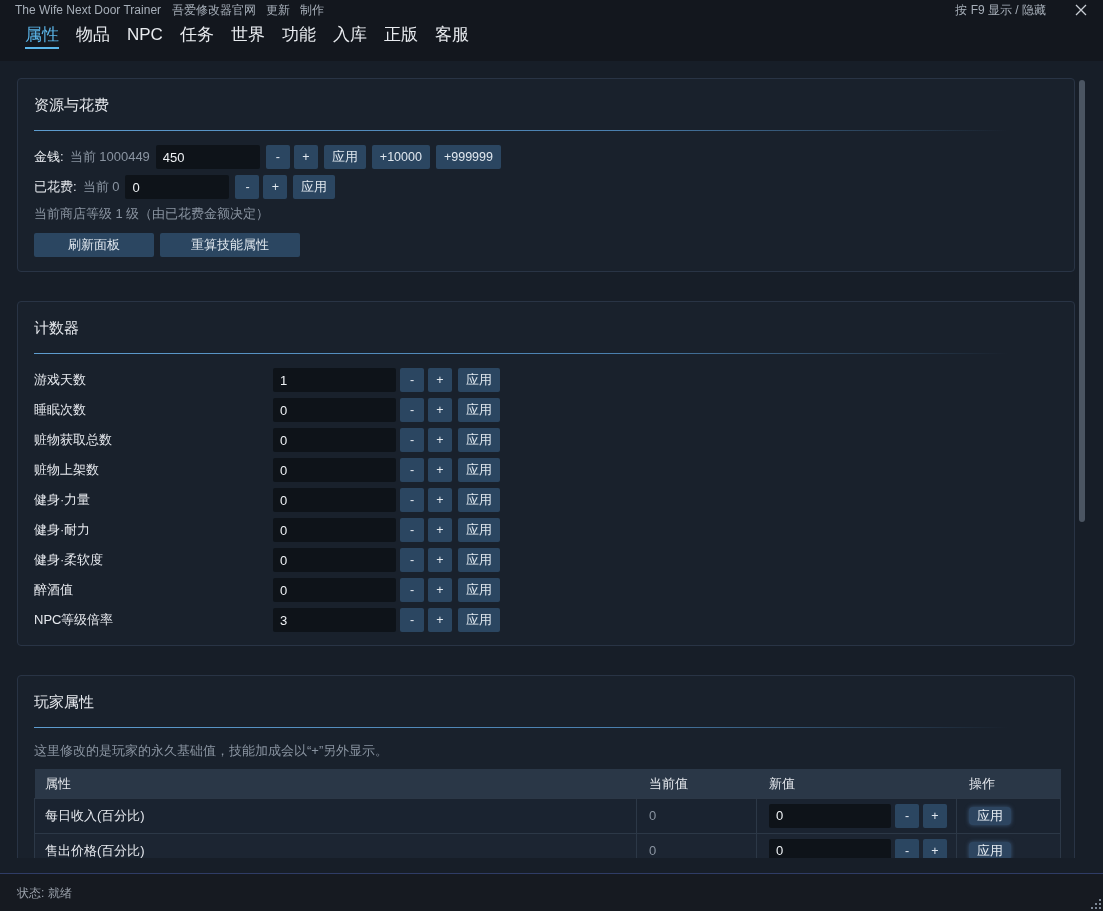  I want to click on quick-add-button: +10000, so click(400, 157).